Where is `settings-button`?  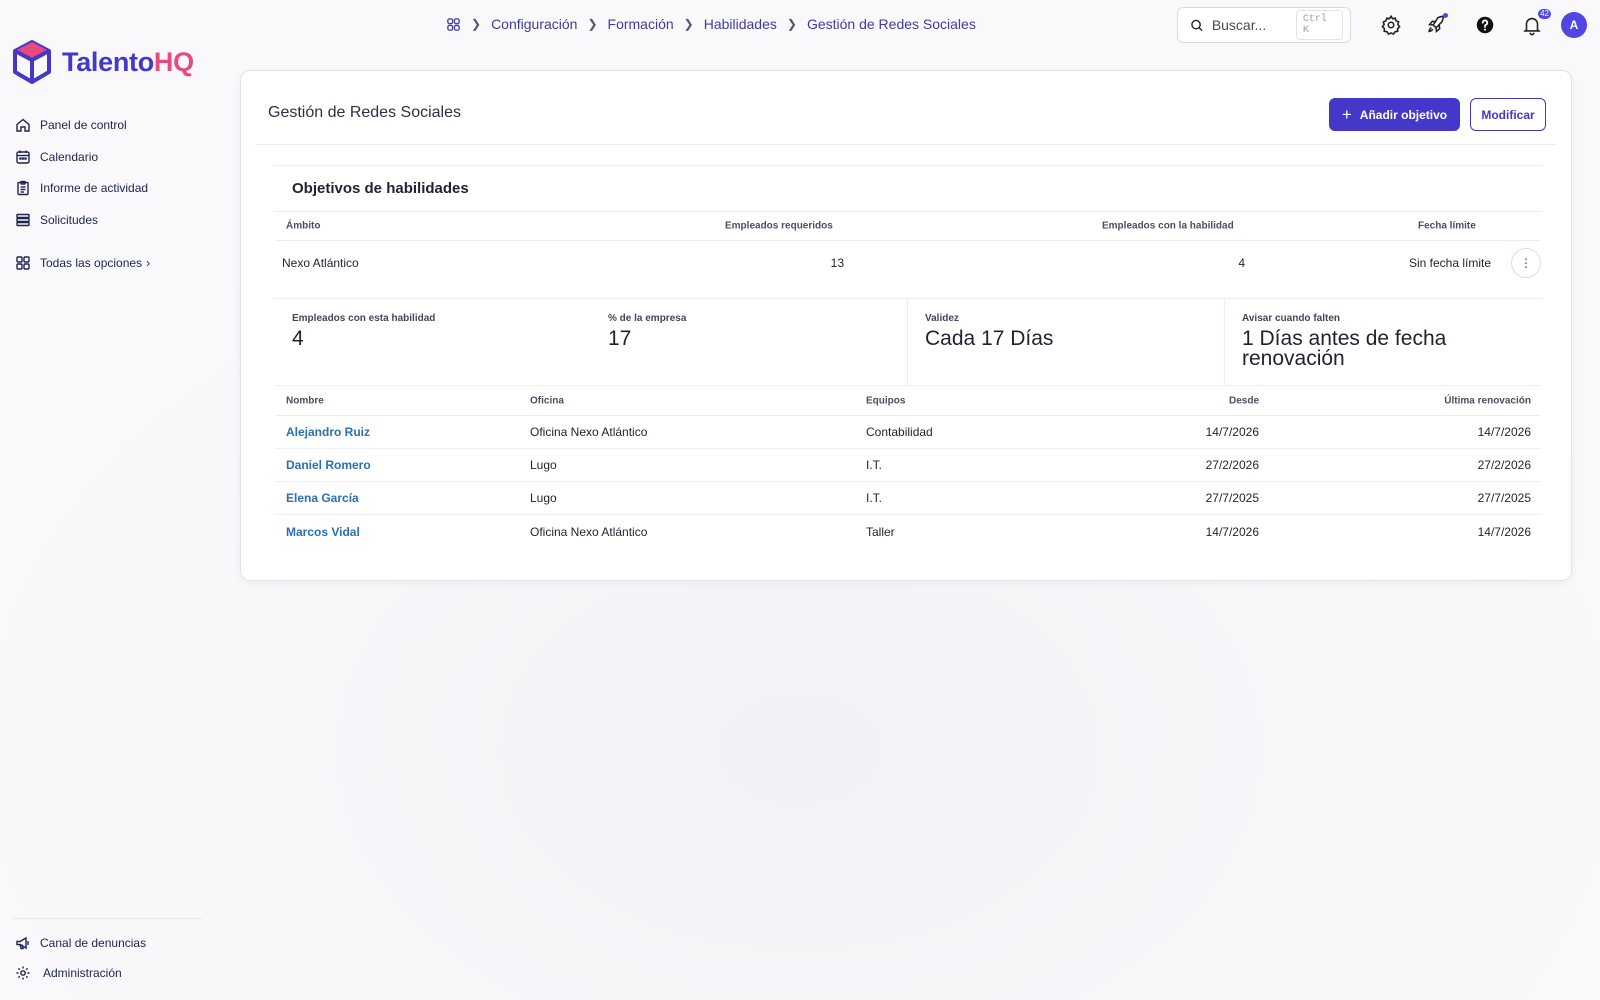 settings-button is located at coordinates (1391, 25).